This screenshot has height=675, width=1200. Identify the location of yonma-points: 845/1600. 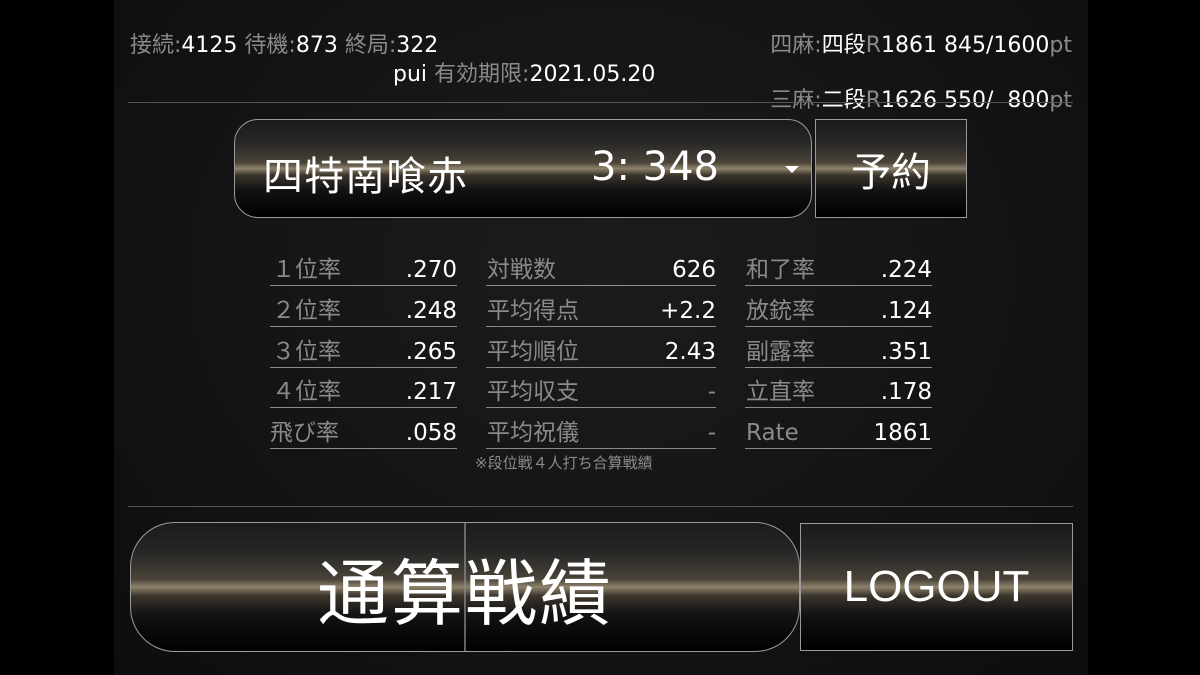
(997, 45).